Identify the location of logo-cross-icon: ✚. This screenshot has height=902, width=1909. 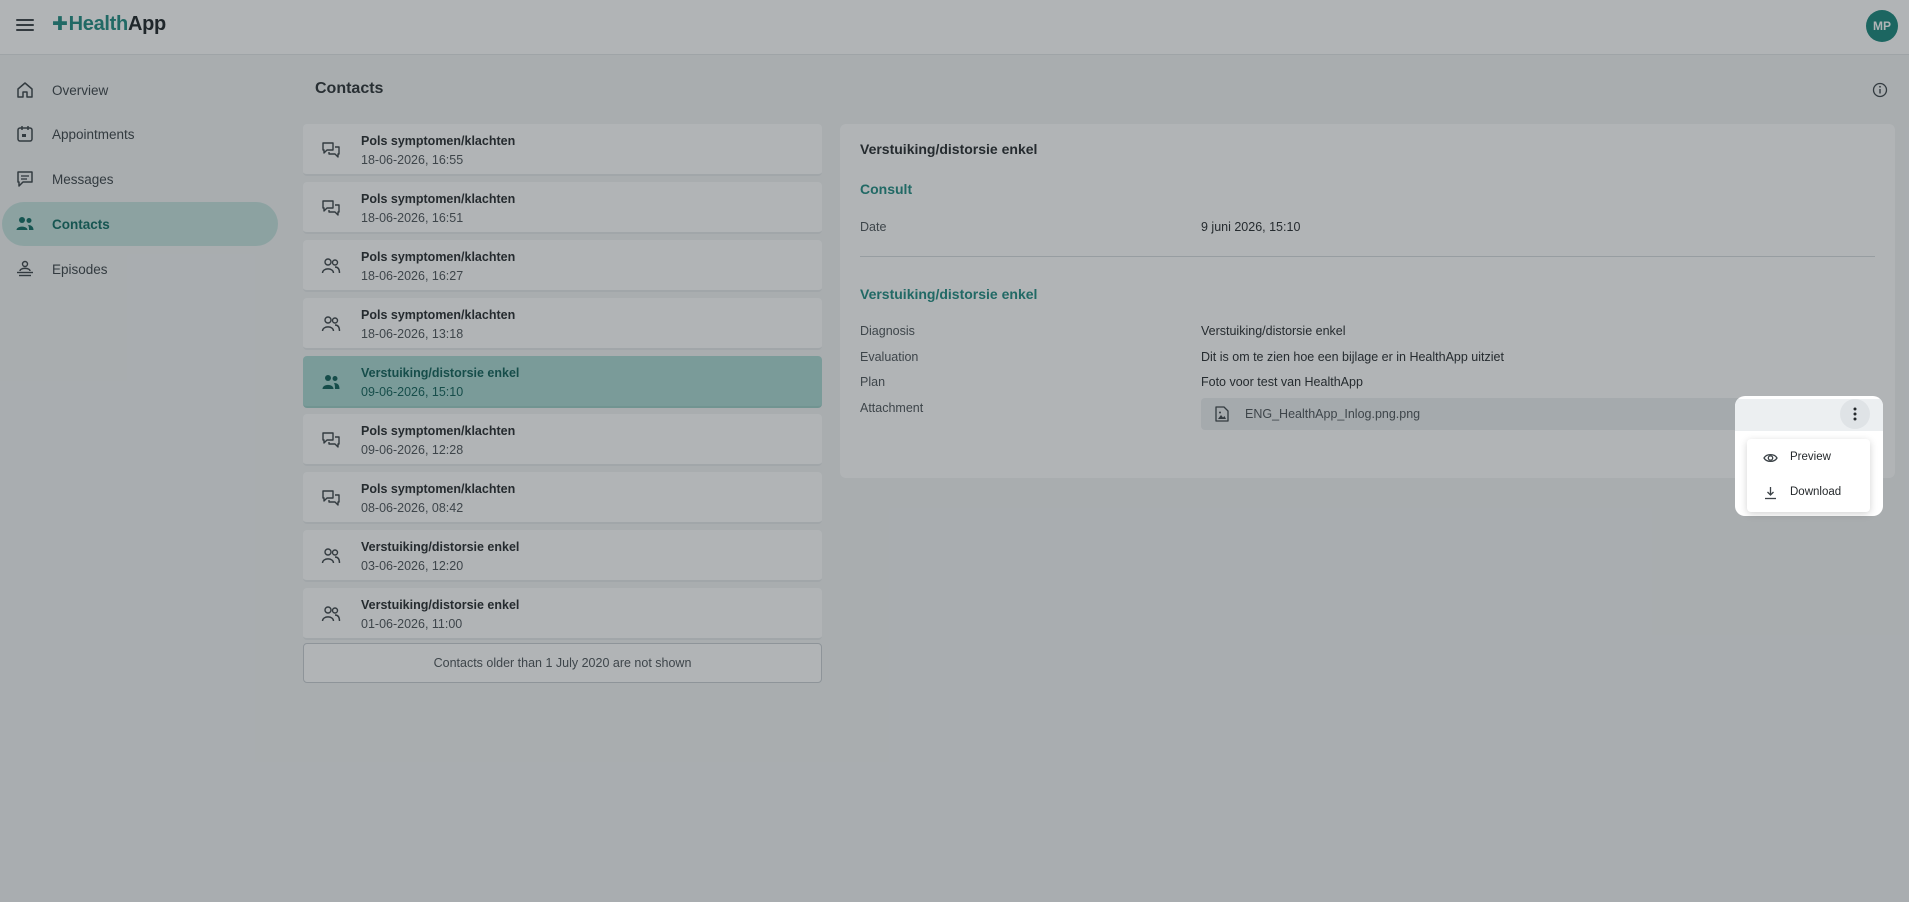
(60, 24).